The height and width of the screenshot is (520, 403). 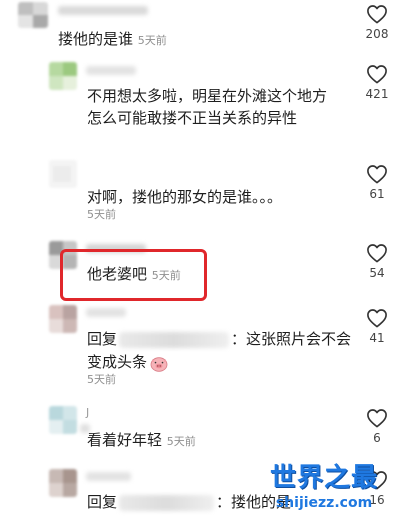 What do you see at coordinates (323, 478) in the screenshot?
I see `watermark-title: 世界之最` at bounding box center [323, 478].